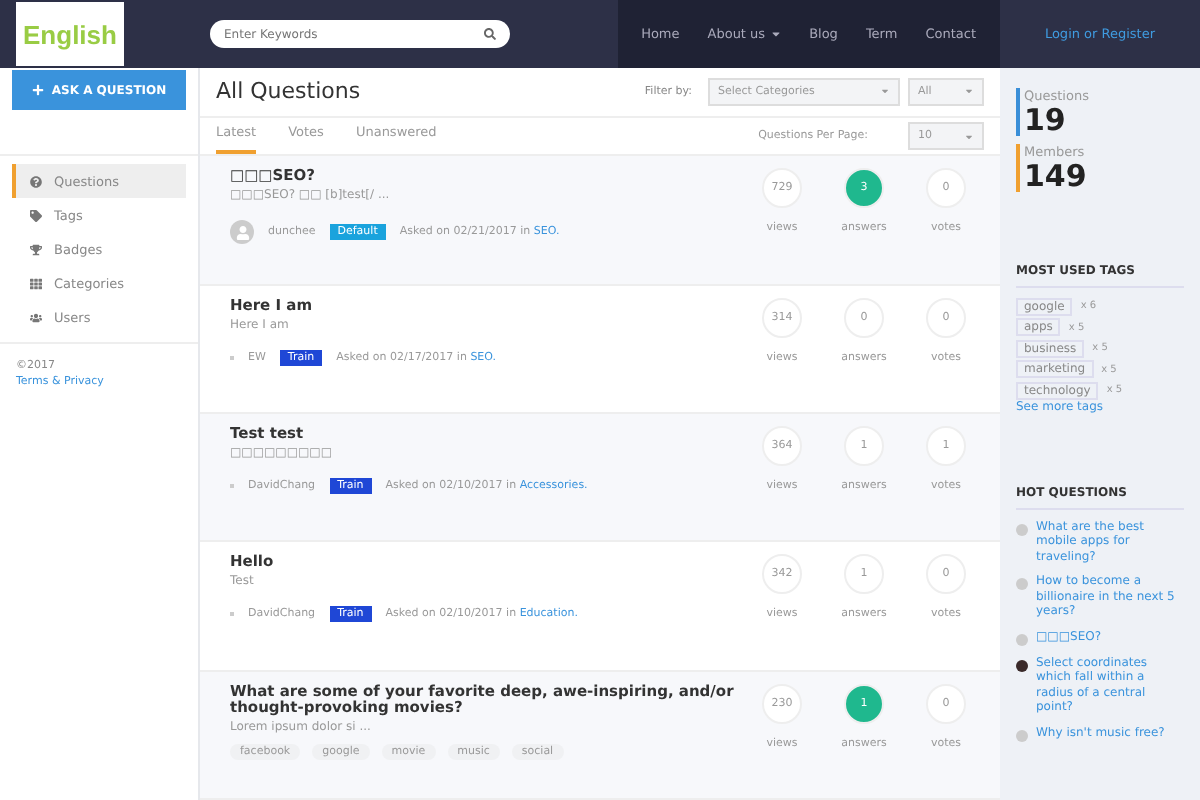 The image size is (1200, 800). Describe the element at coordinates (70, 34) in the screenshot. I see `logo: English` at that location.